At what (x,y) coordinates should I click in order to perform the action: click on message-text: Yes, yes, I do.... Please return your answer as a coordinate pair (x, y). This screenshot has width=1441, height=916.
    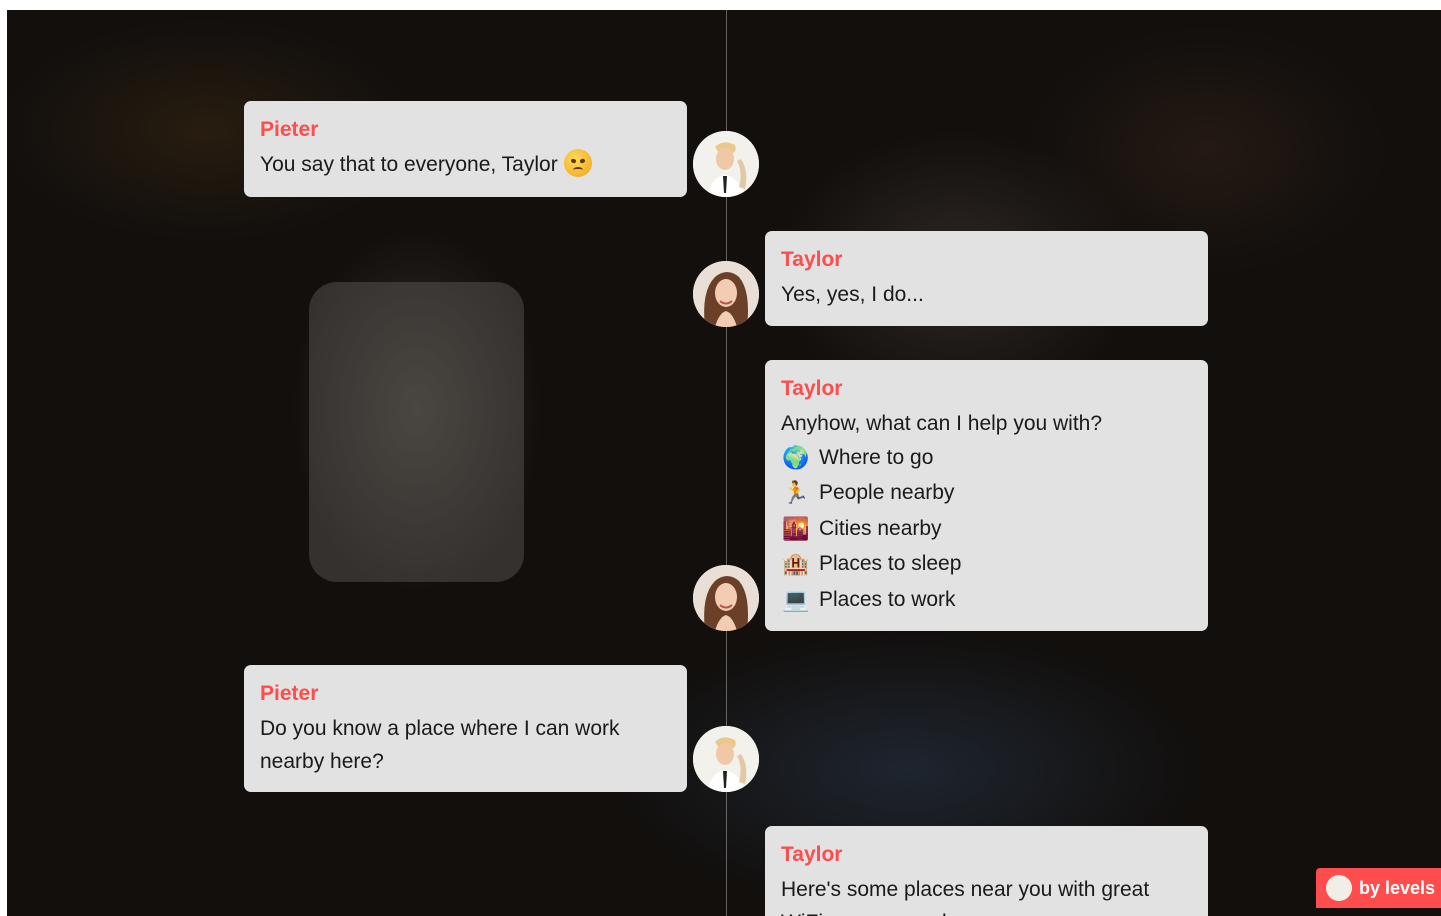
    Looking at the image, I should click on (852, 294).